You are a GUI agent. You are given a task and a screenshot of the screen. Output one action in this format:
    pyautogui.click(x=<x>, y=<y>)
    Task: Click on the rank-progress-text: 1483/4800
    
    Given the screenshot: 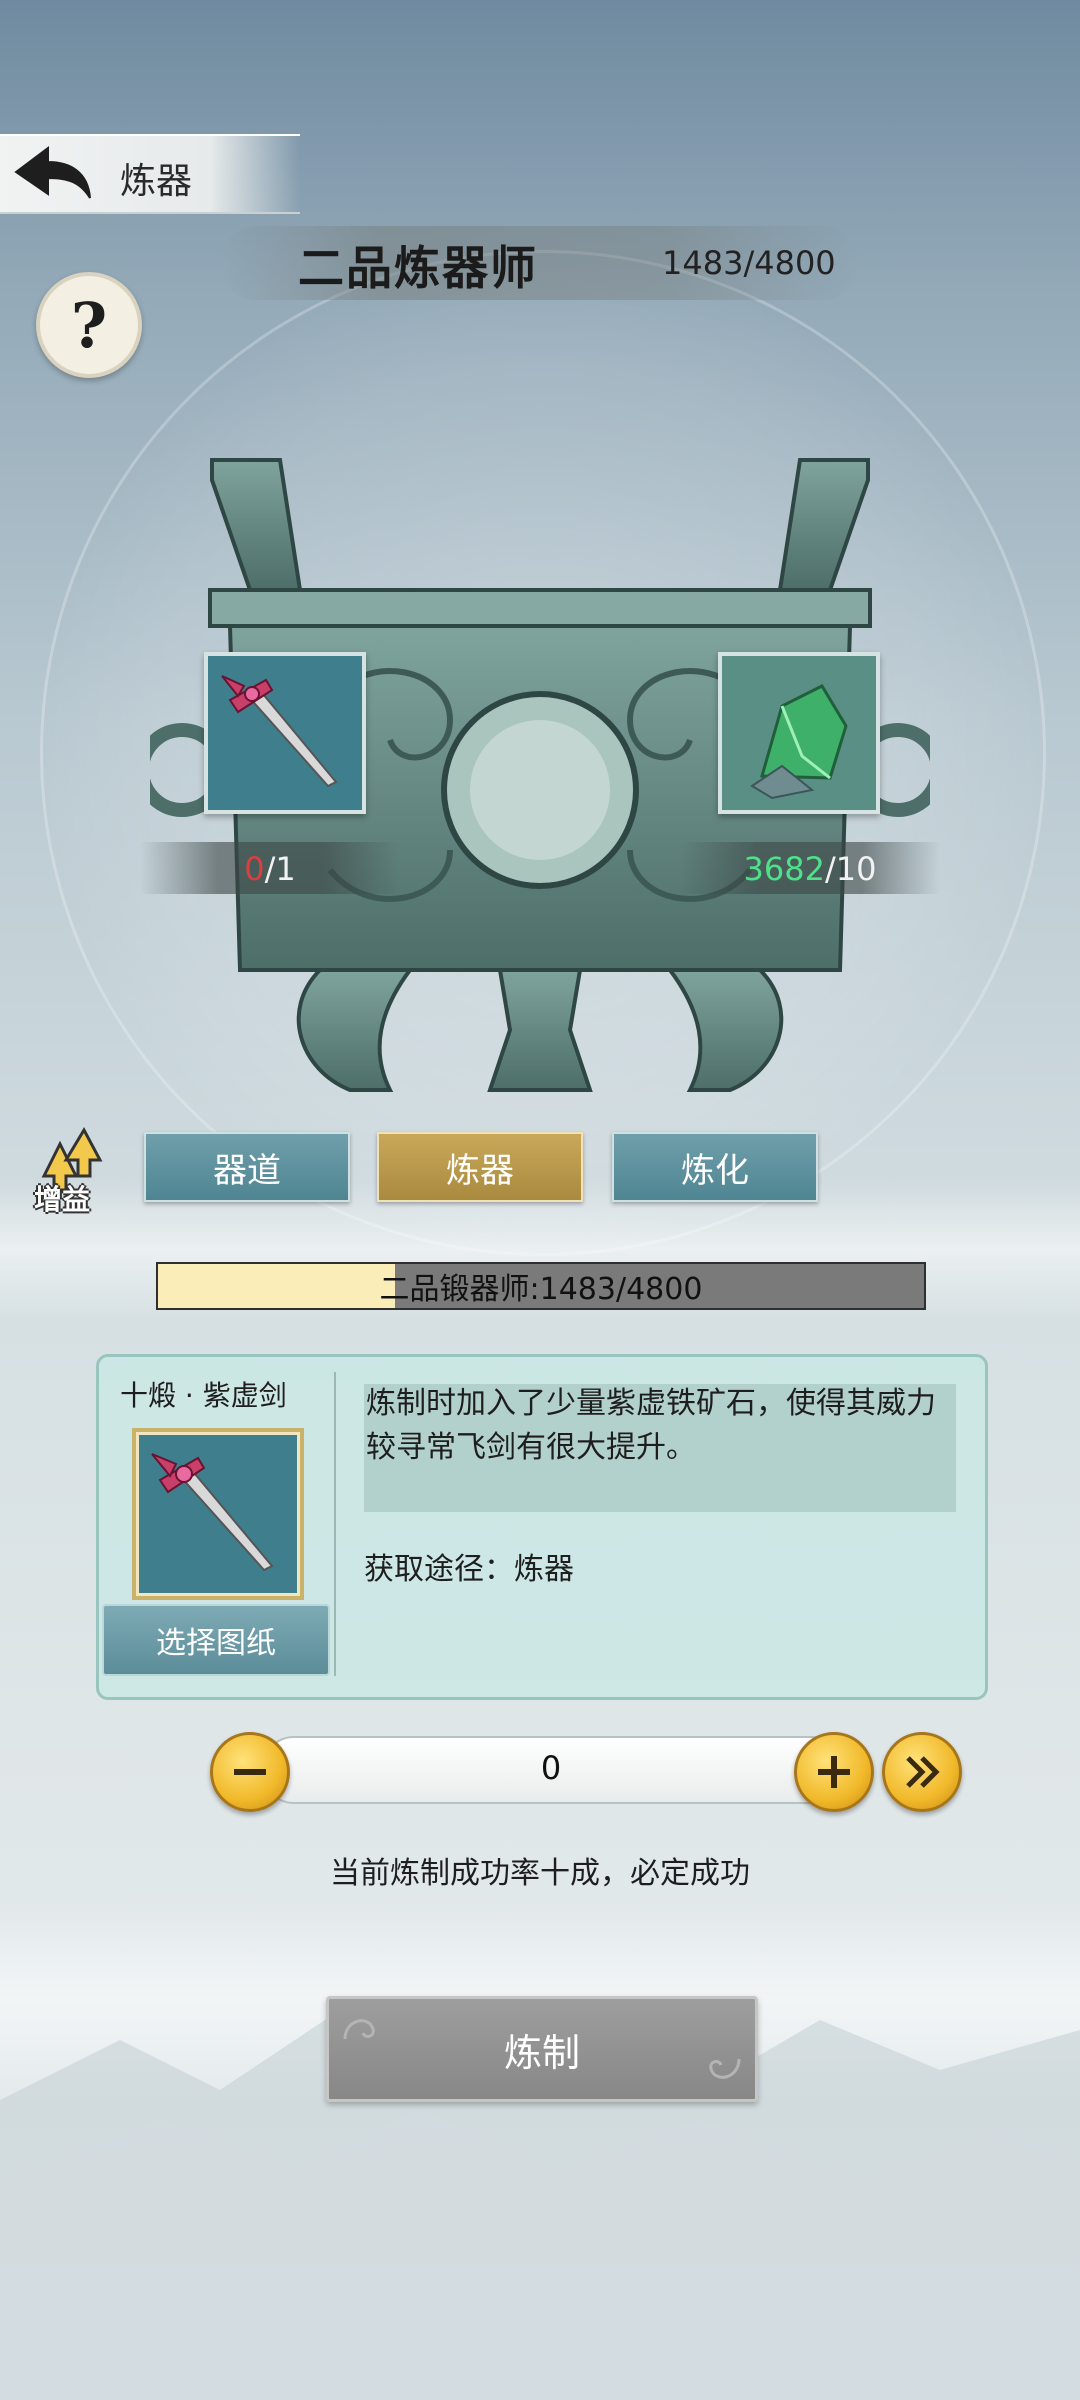 What is the action you would take?
    pyautogui.click(x=749, y=263)
    